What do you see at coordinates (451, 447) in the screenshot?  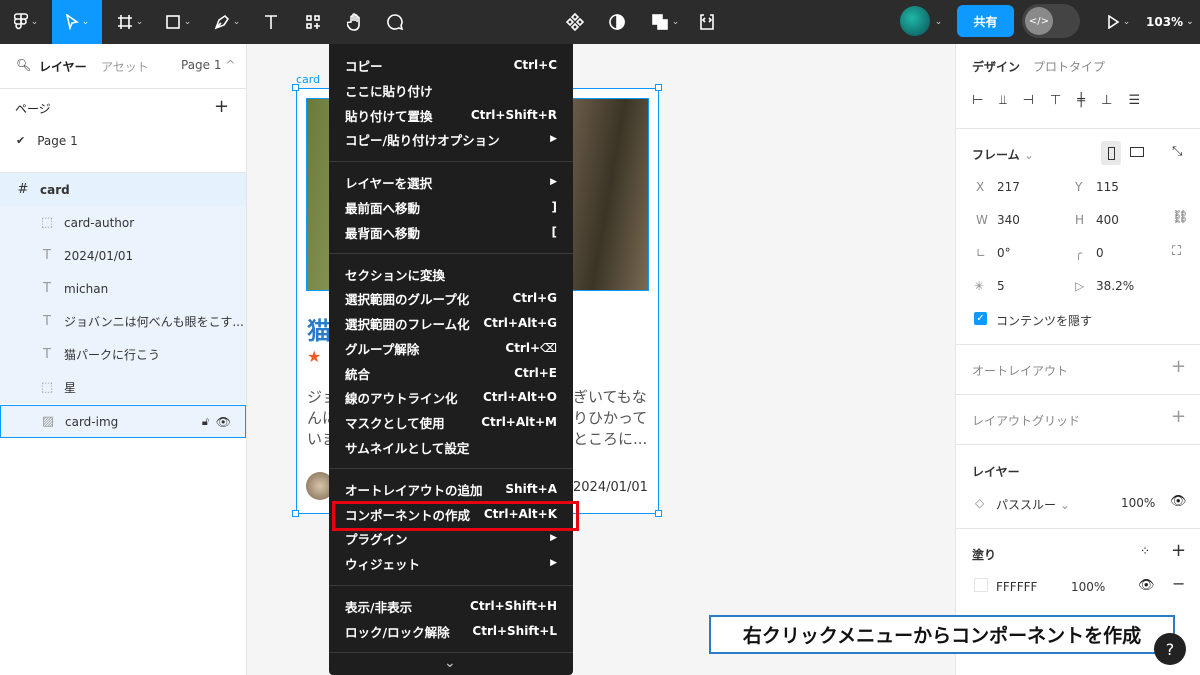 I see `menu-item-set-thumbnail: サムネイルとして設定` at bounding box center [451, 447].